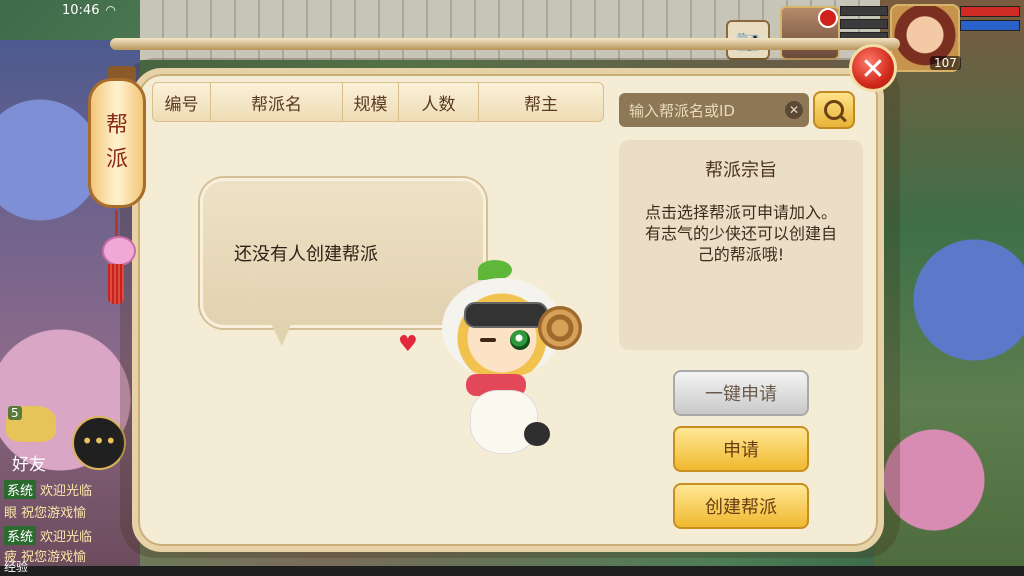  What do you see at coordinates (408, 344) in the screenshot?
I see `heart-icon: ♥` at bounding box center [408, 344].